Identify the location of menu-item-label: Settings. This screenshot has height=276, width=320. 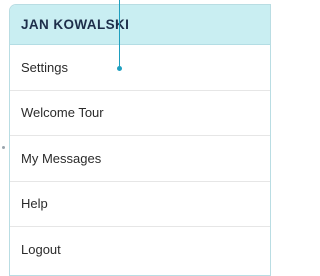
(44, 67).